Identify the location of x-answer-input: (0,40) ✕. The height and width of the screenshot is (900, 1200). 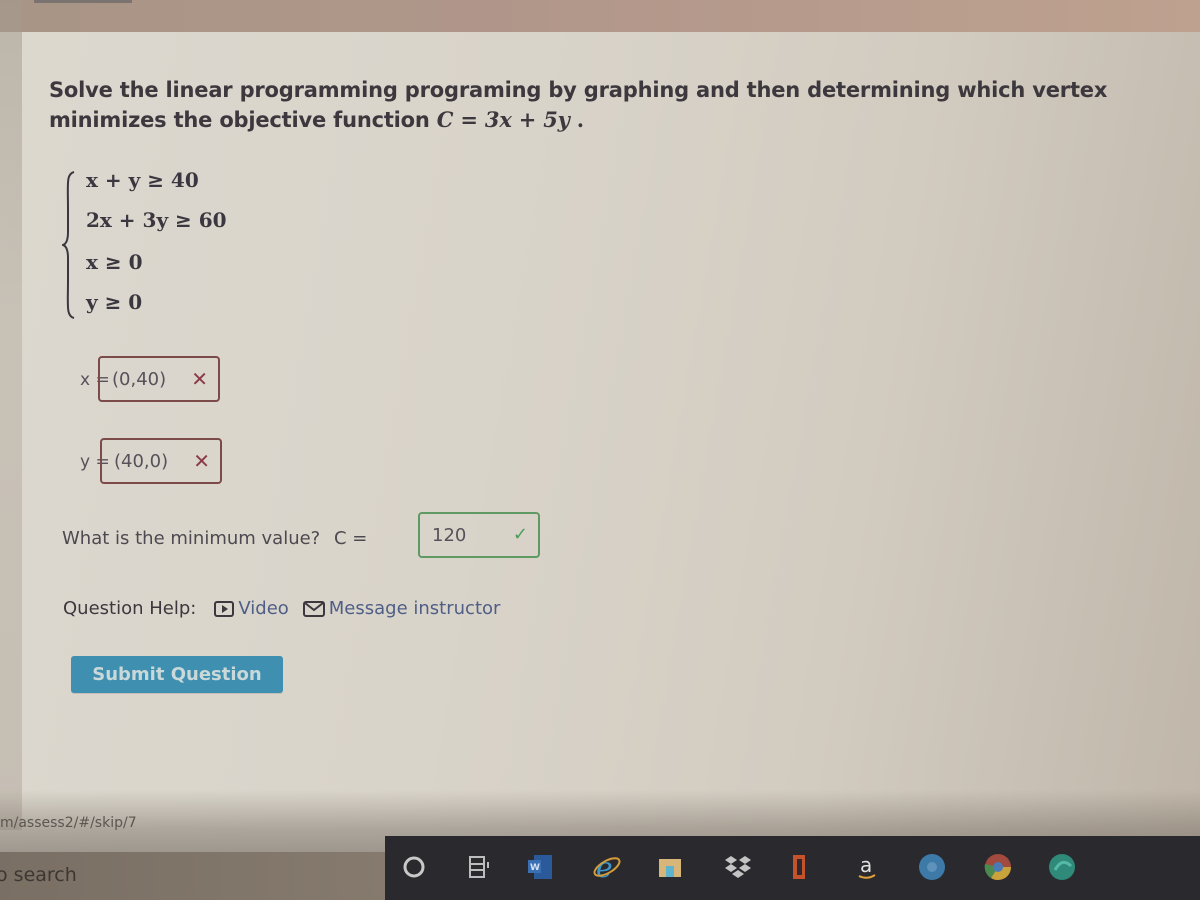
(159, 379).